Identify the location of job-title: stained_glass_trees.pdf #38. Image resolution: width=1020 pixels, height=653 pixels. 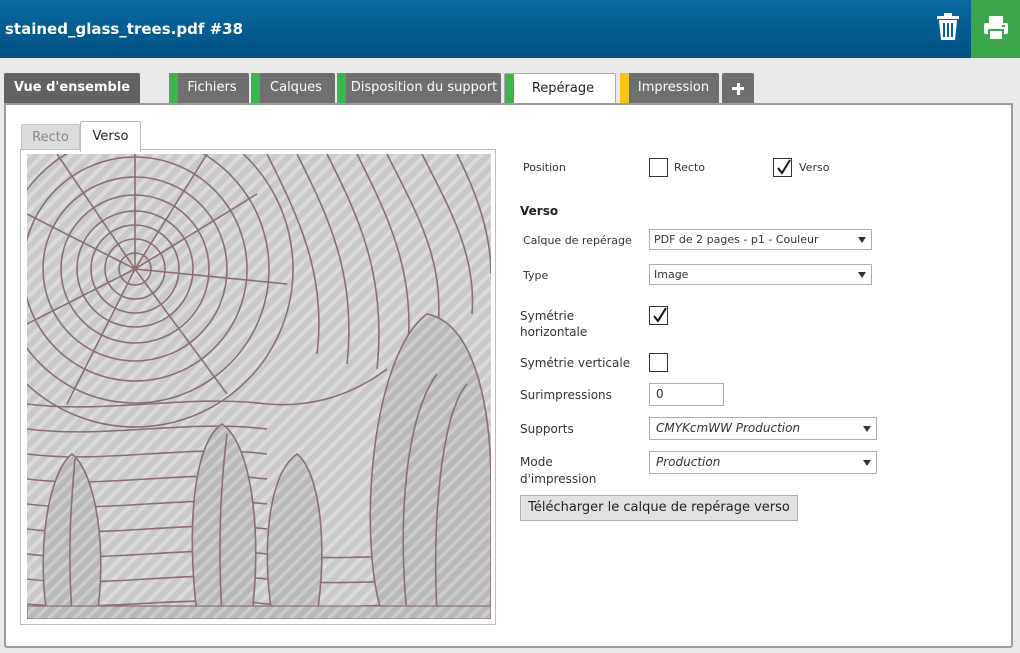
(124, 29).